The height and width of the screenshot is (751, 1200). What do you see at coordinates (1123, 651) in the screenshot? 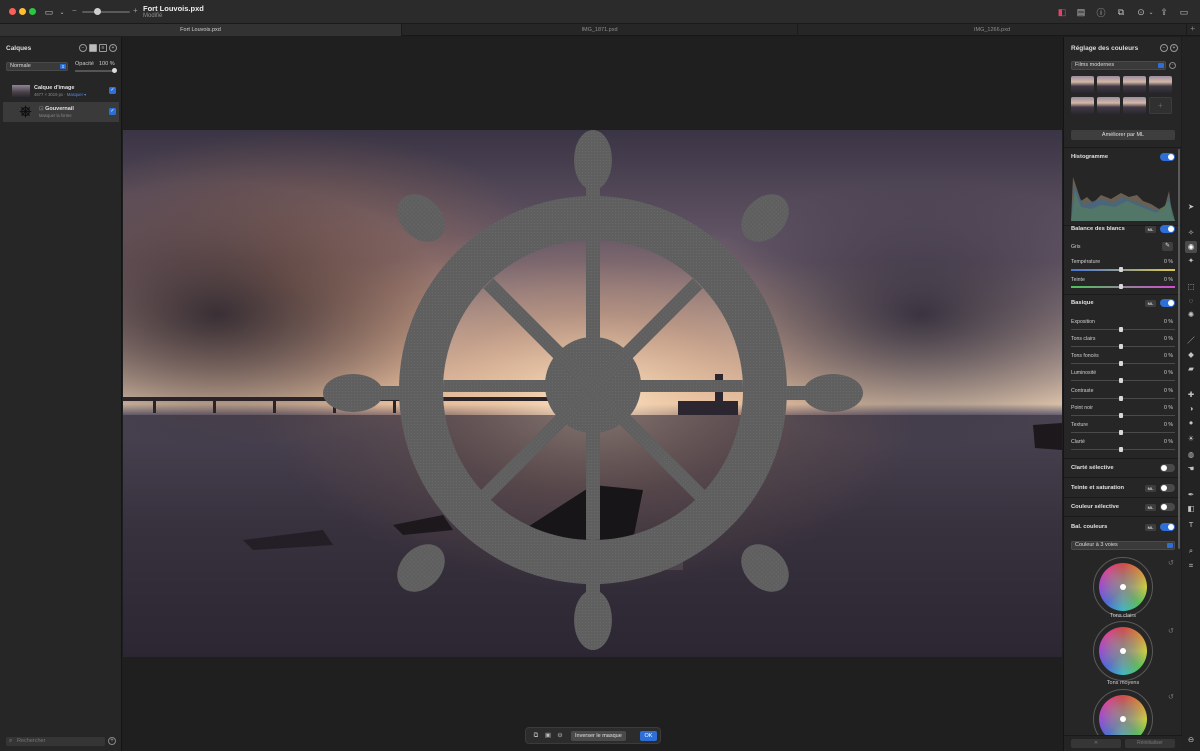
I see `midtones-color-wheel` at bounding box center [1123, 651].